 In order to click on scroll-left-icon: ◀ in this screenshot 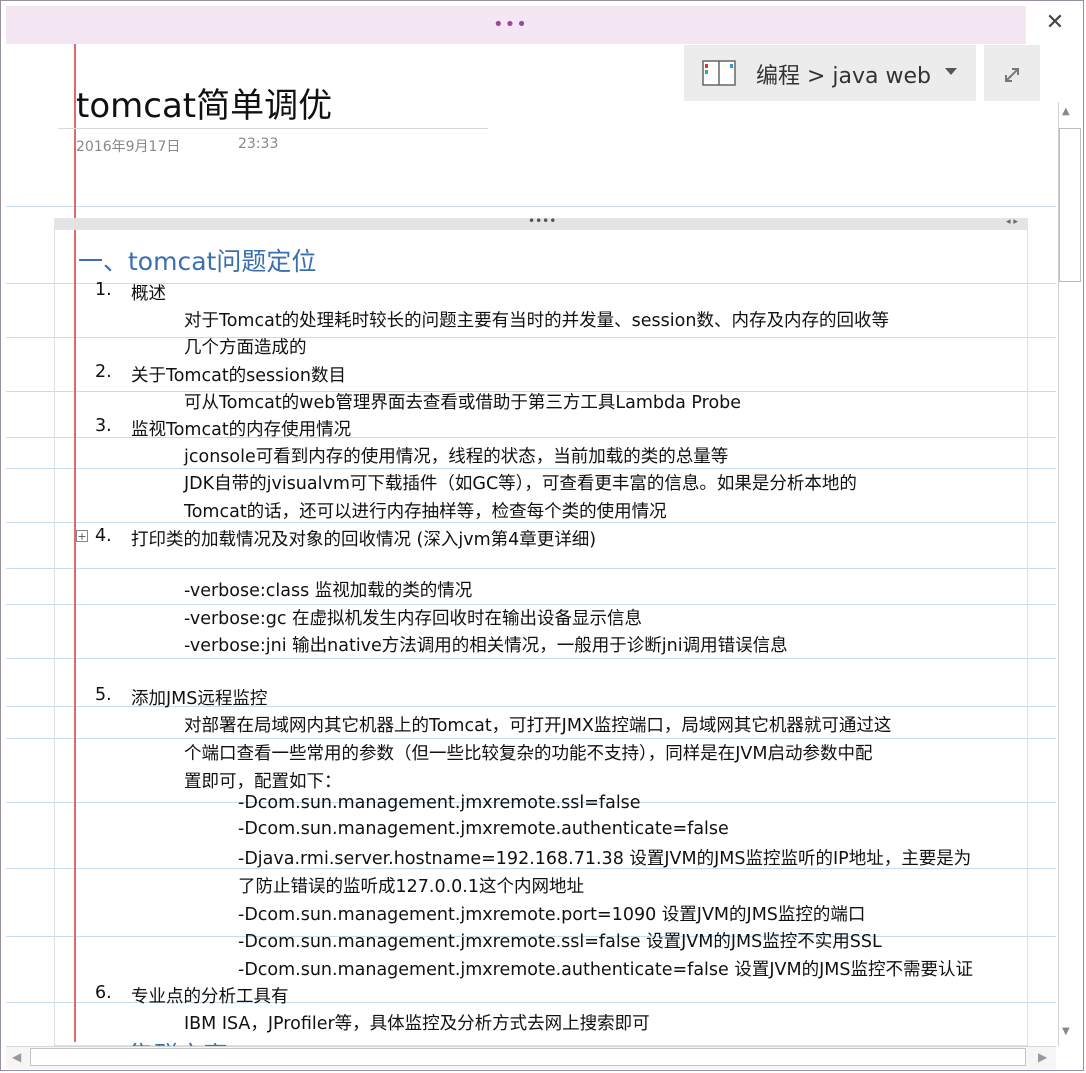, I will do `click(16, 1057)`.